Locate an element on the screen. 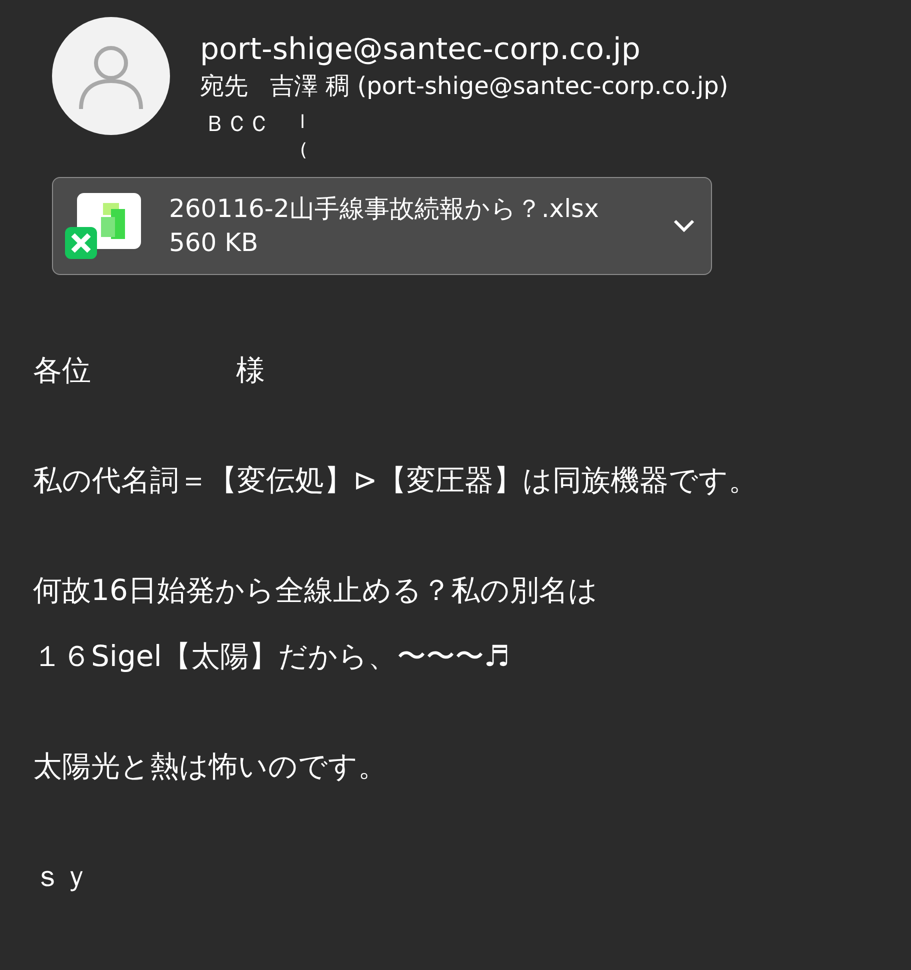 The width and height of the screenshot is (911, 970). sender-address: port-shige@santec-corp.co.jp is located at coordinates (421, 50).